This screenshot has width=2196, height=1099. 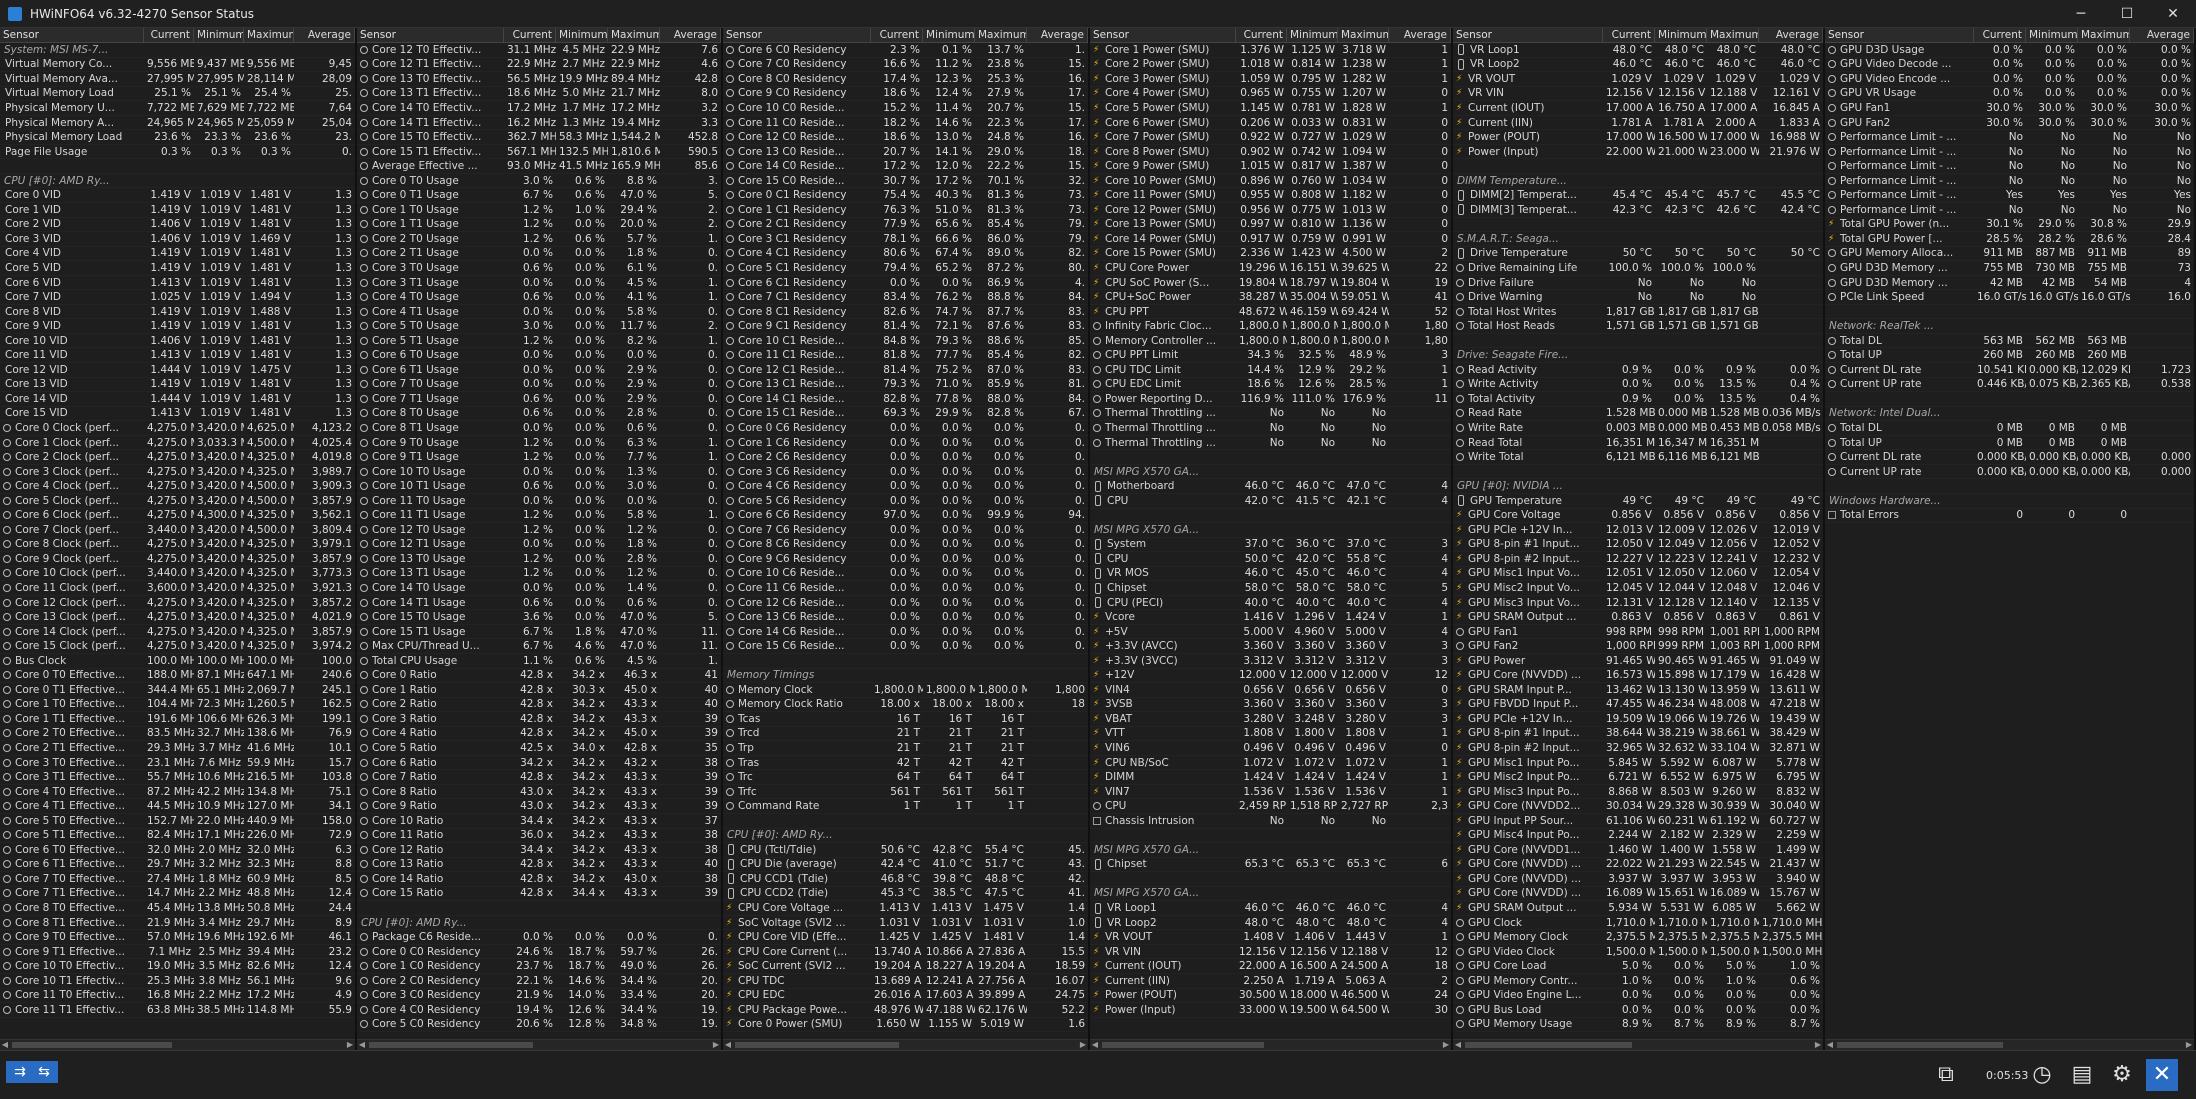 I want to click on sensor-row: Chassis Intrusion No No No, so click(x=1270, y=821).